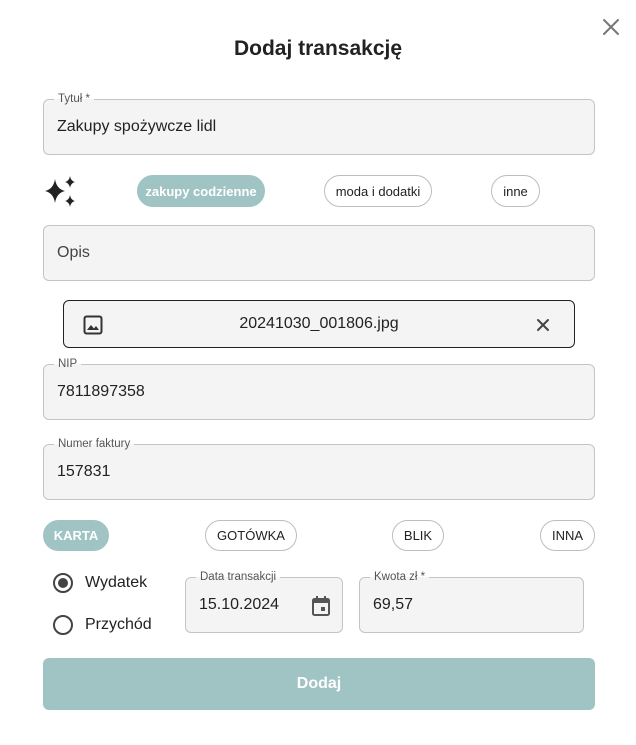 The height and width of the screenshot is (745, 636). What do you see at coordinates (319, 253) in the screenshot?
I see `description-field: Opis` at bounding box center [319, 253].